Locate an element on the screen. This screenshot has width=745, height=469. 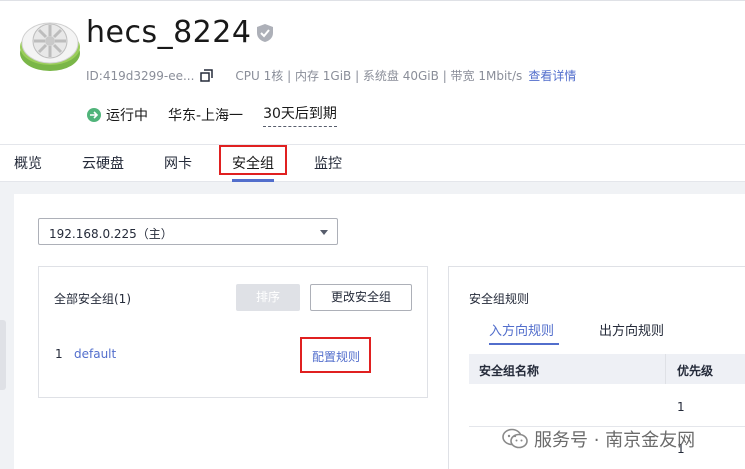
table-row: 1 is located at coordinates (681, 407).